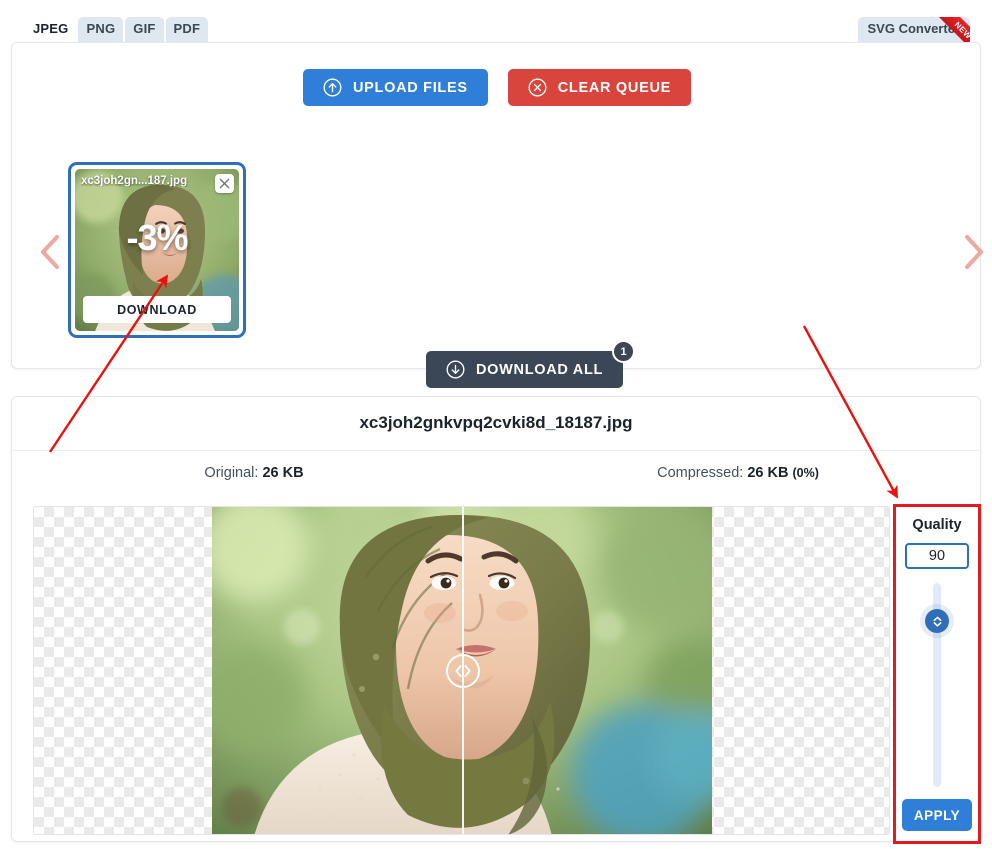 The height and width of the screenshot is (849, 992). Describe the element at coordinates (50, 252) in the screenshot. I see `carousel-prev-arrow-icon` at that location.